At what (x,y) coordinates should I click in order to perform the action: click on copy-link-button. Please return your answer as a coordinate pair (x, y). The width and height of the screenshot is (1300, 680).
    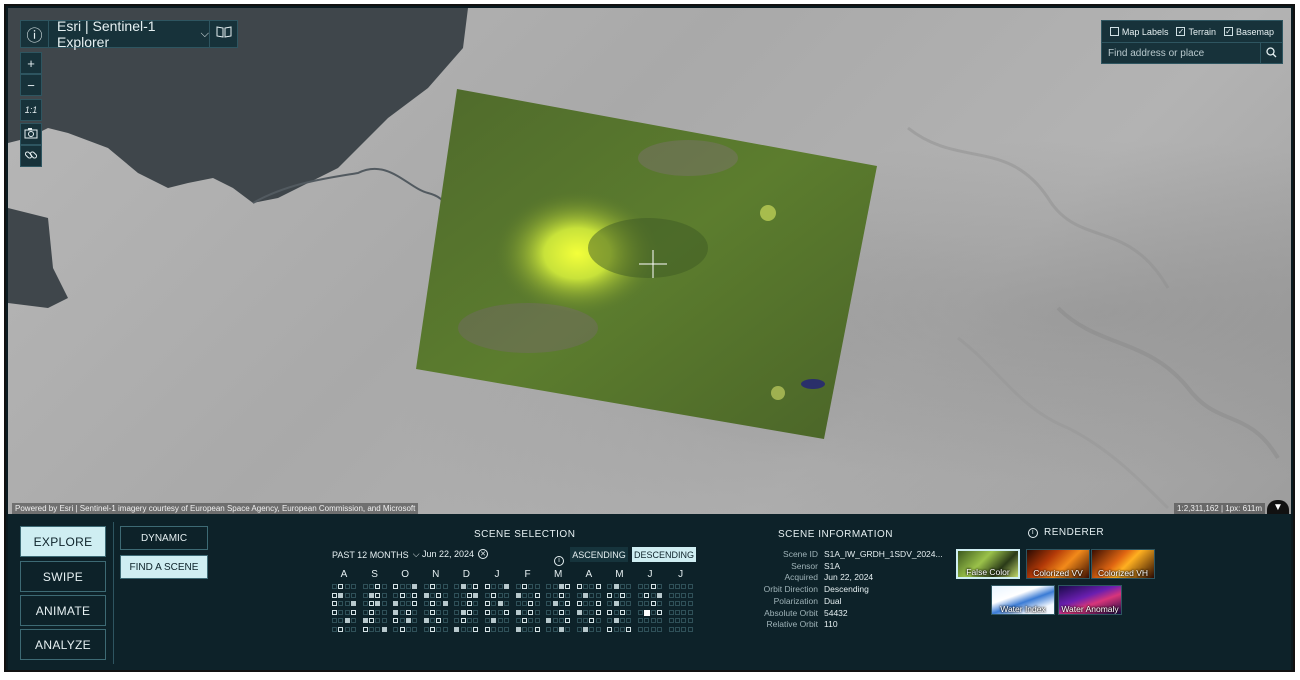
    Looking at the image, I should click on (31, 156).